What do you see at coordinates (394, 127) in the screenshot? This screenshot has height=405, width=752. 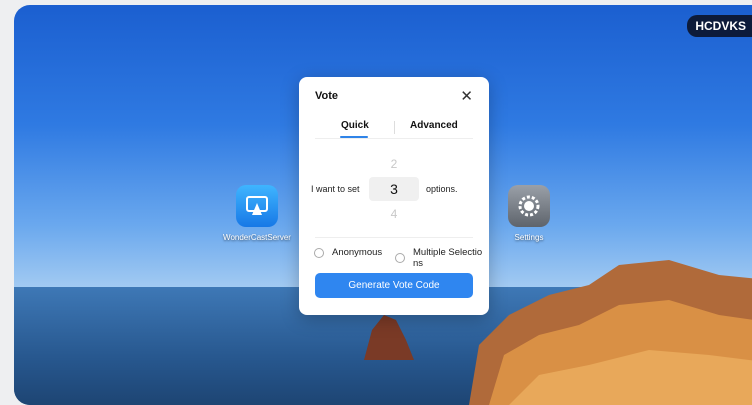 I see `tab-divider` at bounding box center [394, 127].